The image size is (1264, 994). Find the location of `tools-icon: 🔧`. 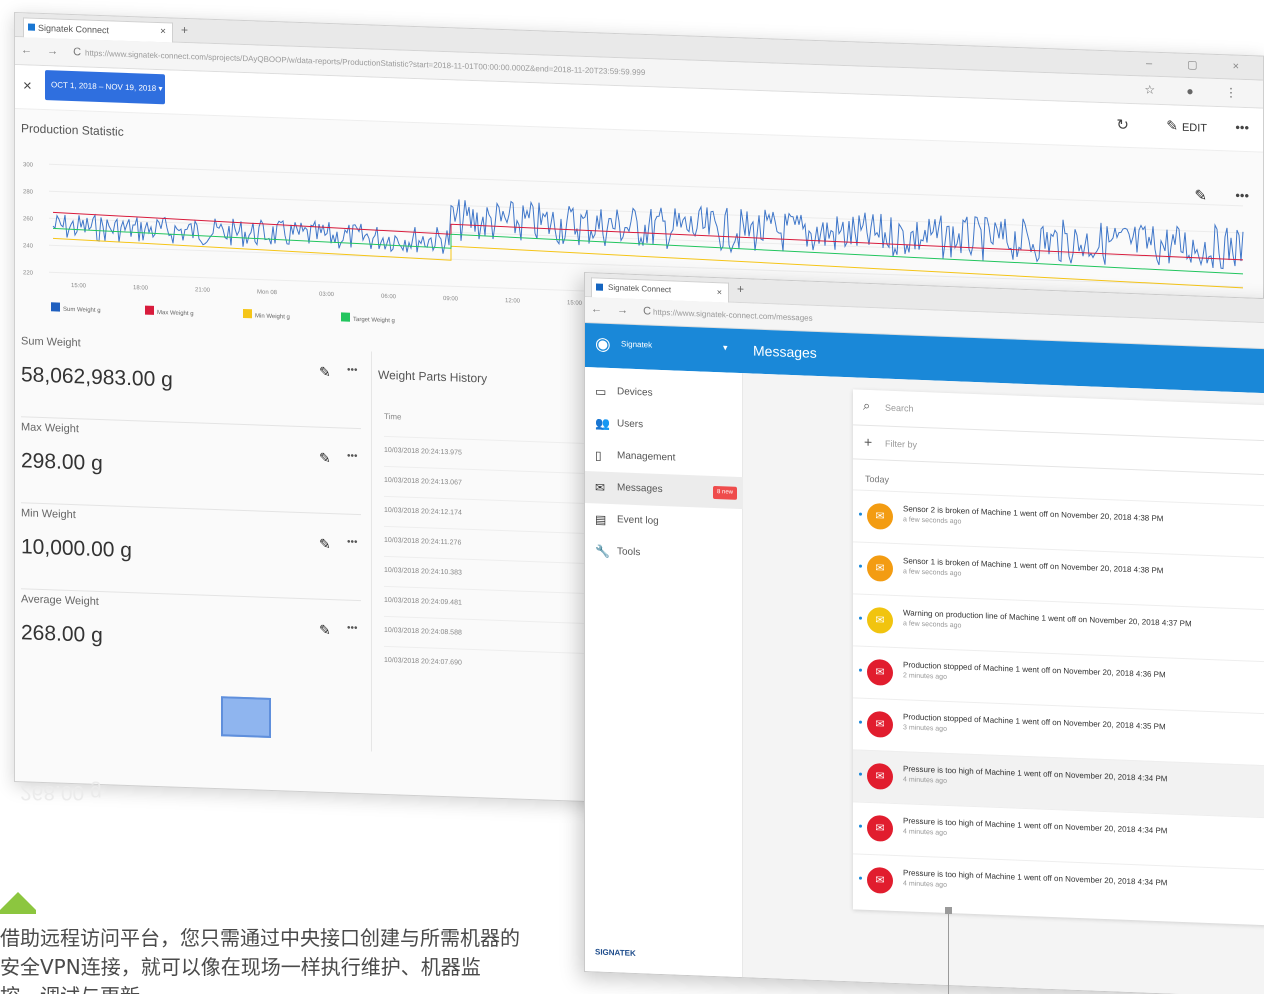

tools-icon: 🔧 is located at coordinates (602, 551).